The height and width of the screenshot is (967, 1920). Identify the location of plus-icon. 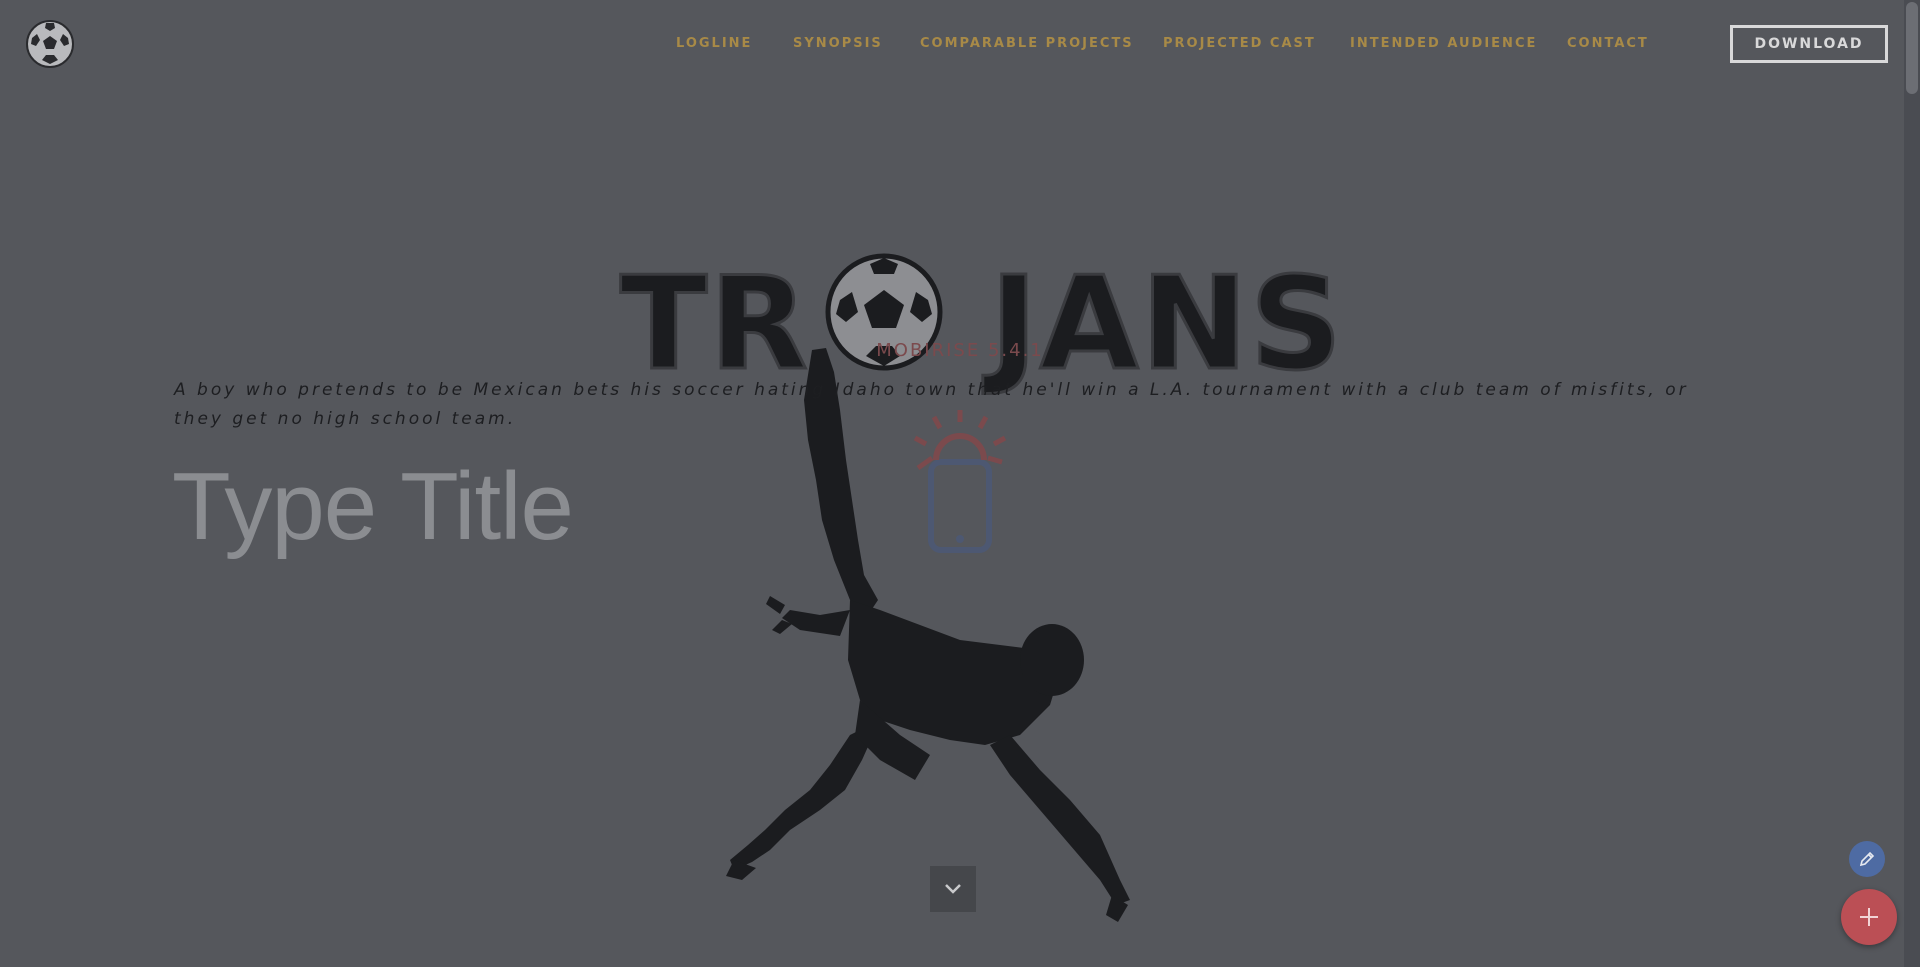
(1869, 917).